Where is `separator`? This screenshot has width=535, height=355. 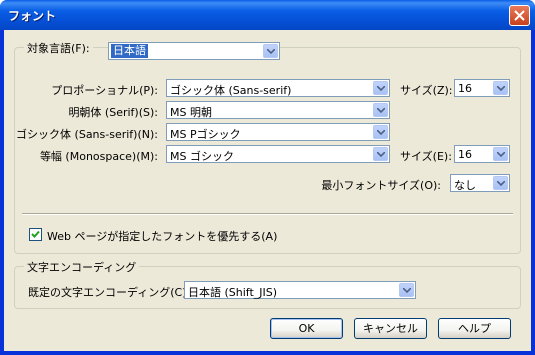
separator is located at coordinates (267, 214).